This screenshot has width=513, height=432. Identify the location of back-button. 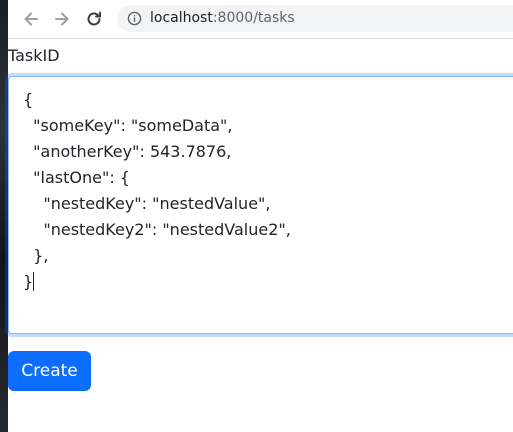
(31, 19).